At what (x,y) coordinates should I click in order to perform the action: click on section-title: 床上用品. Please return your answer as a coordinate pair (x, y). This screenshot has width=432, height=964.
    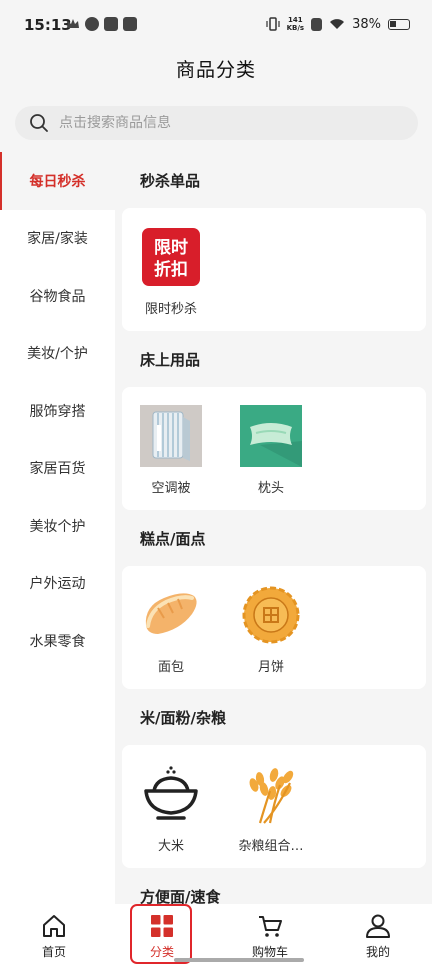
    Looking at the image, I should click on (170, 360).